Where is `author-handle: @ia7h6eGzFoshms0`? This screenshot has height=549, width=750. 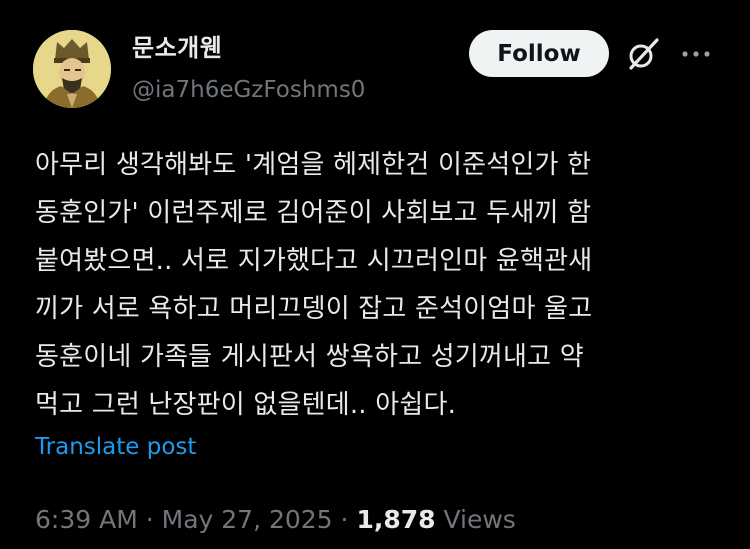
author-handle: @ia7h6eGzFoshms0 is located at coordinates (248, 90).